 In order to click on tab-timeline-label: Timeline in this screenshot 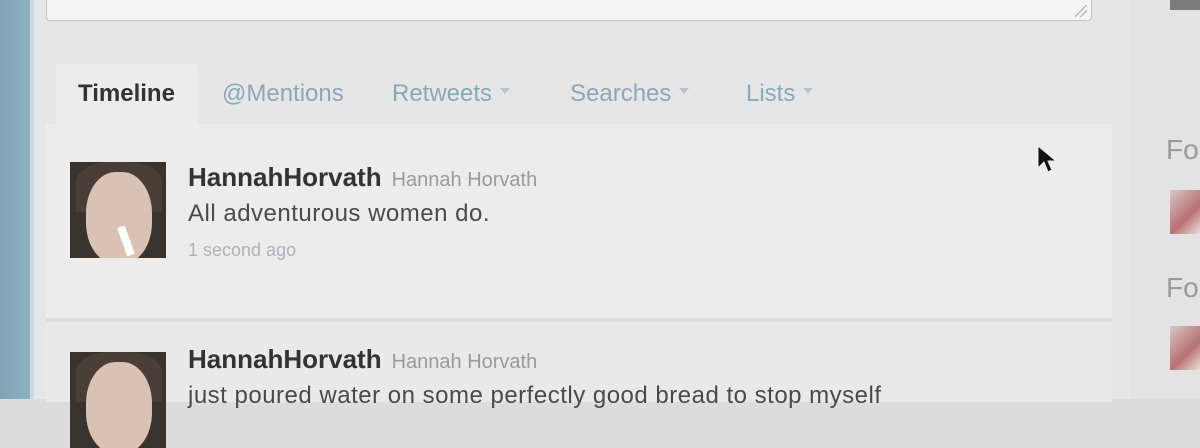, I will do `click(126, 93)`.